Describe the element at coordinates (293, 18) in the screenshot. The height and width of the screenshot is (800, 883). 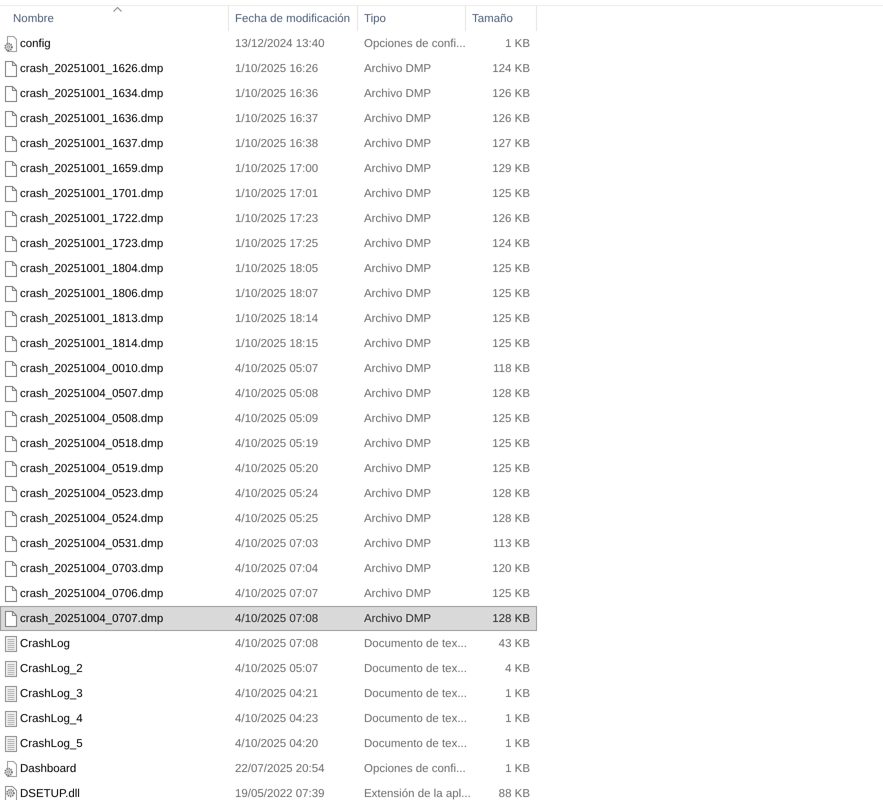
I see `column-header: Fecha de modificación` at that location.